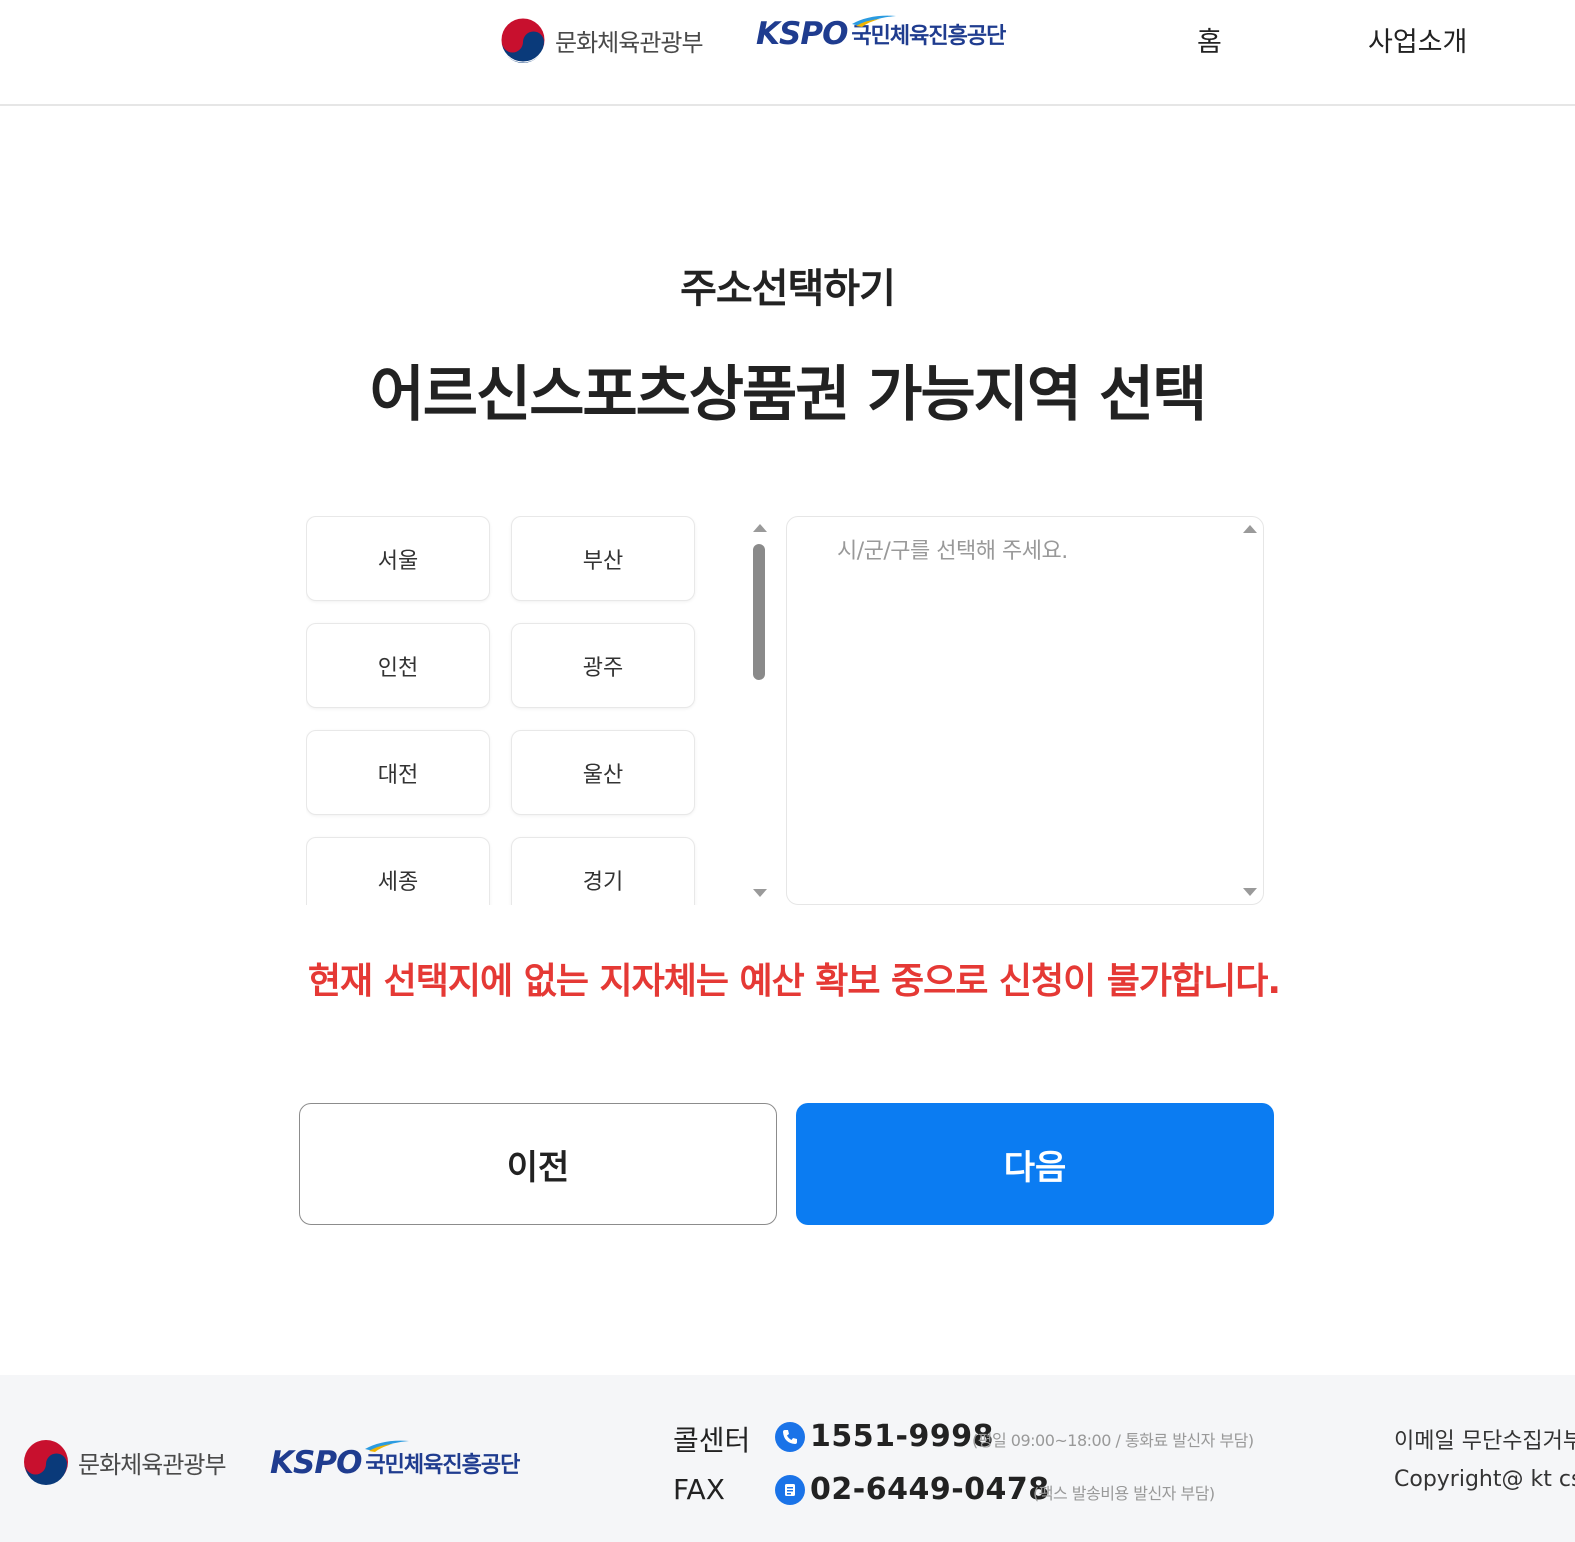 The image size is (1575, 1542). Describe the element at coordinates (1484, 1439) in the screenshot. I see `email-policy-link: 이메일 무단수집거부` at that location.